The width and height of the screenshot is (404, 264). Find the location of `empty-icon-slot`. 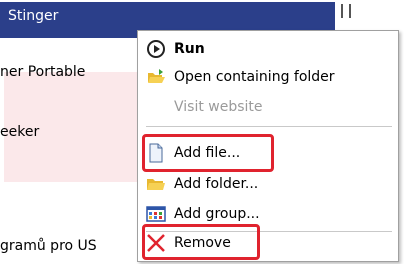

empty-icon-slot is located at coordinates (156, 107).